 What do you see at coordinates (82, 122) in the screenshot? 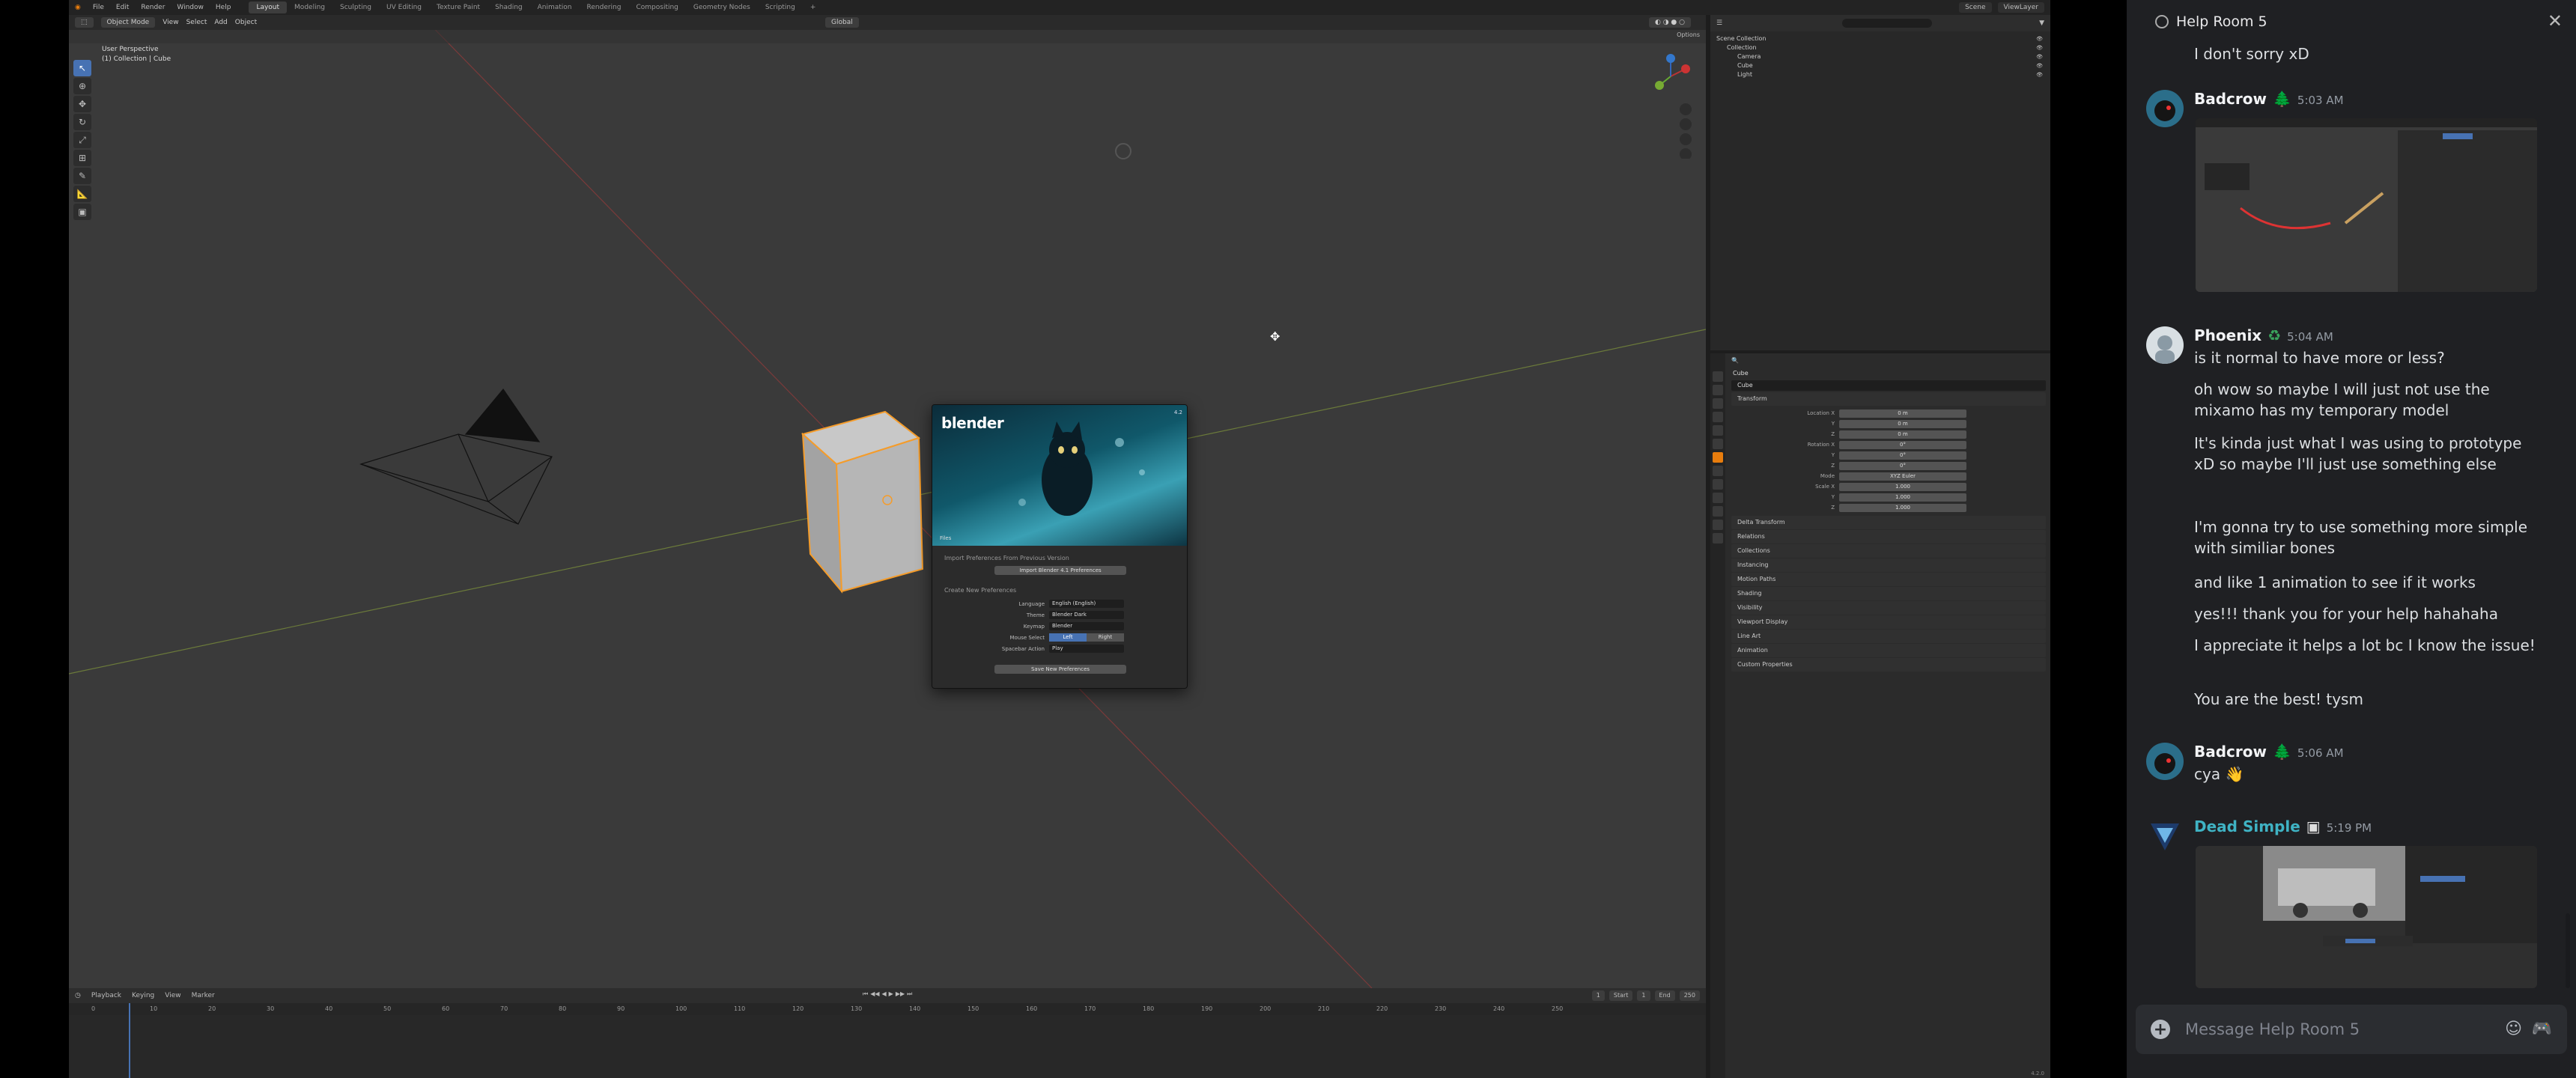
I see `rotate-tool-icon: ↻` at bounding box center [82, 122].